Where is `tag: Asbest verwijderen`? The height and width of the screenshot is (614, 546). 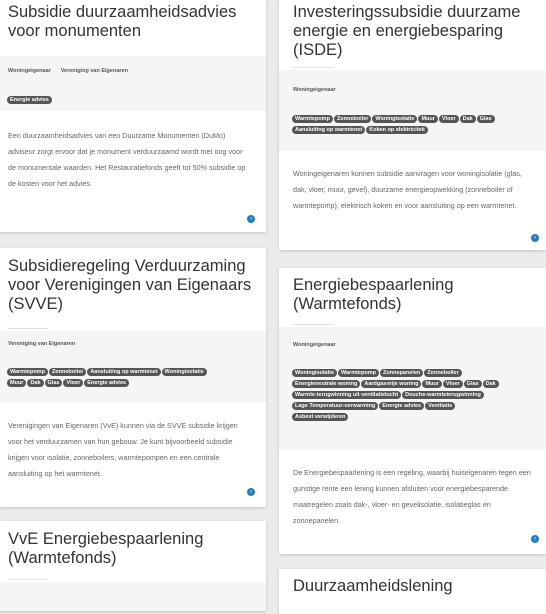 tag: Asbest verwijderen is located at coordinates (320, 417).